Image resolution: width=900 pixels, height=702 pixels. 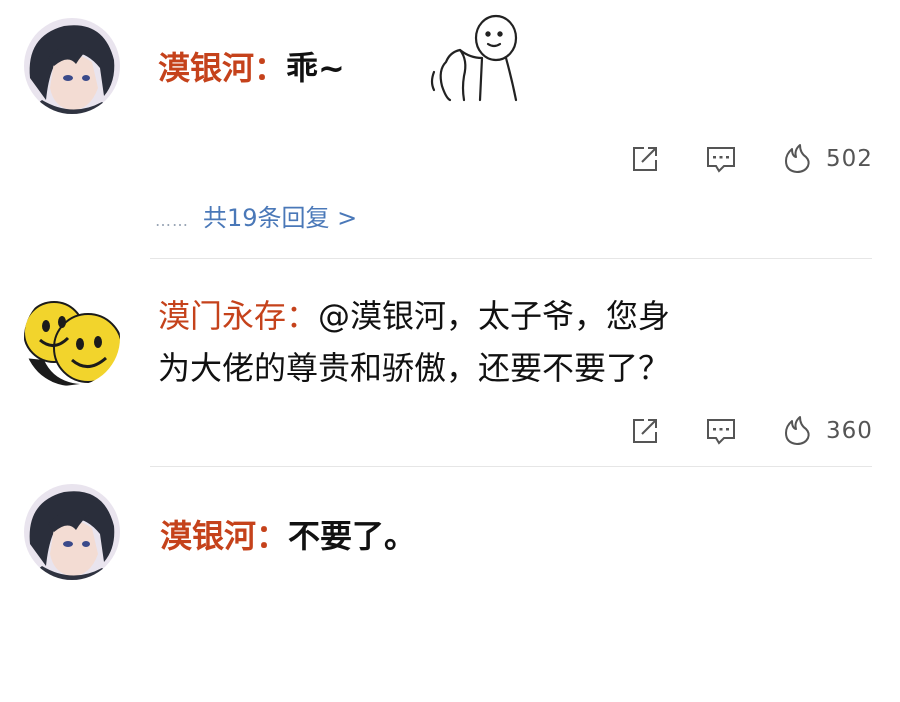 I want to click on like-count: 360, so click(x=849, y=431).